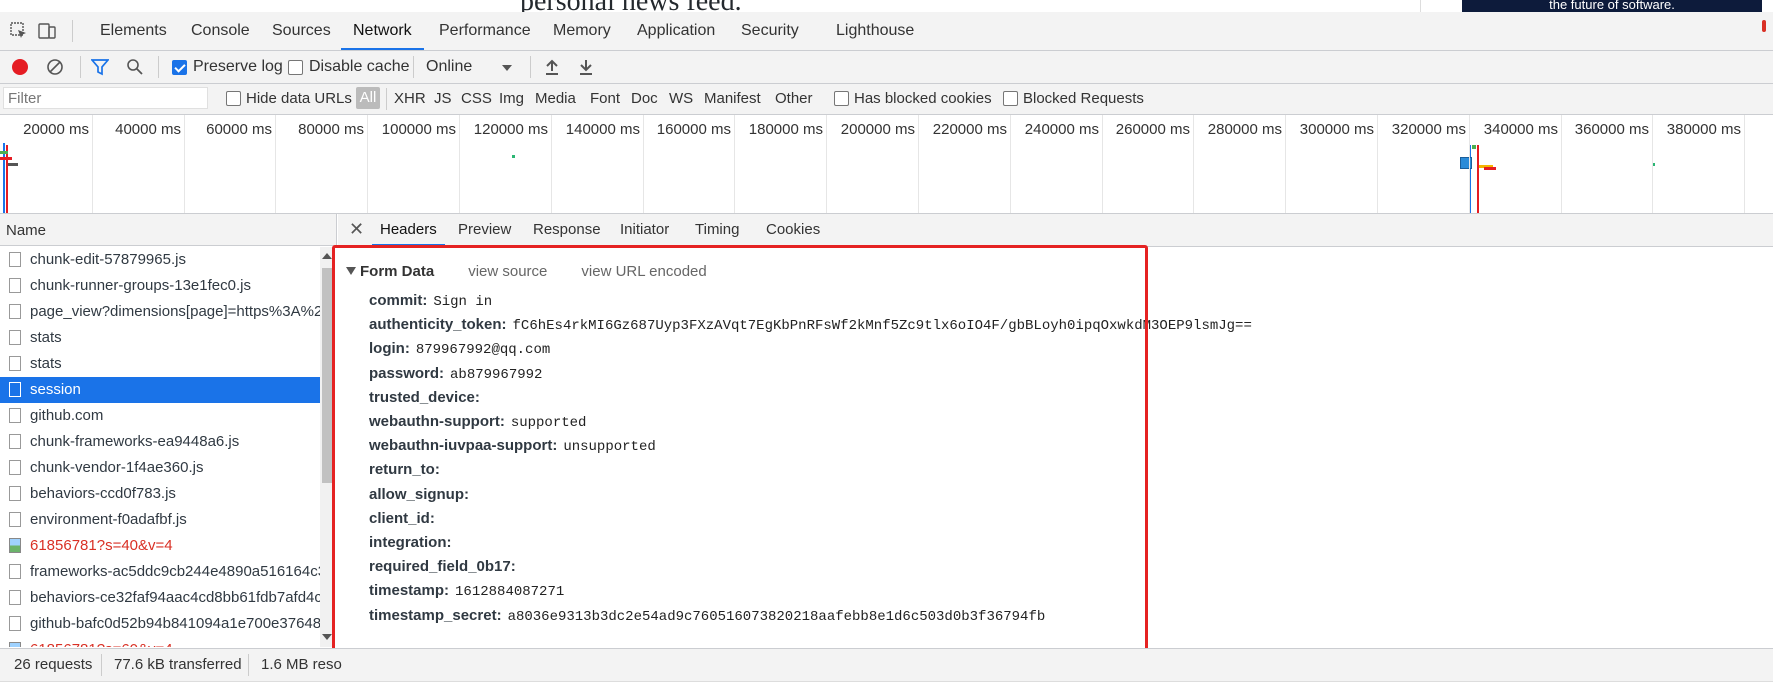  Describe the element at coordinates (1010, 98) in the screenshot. I see `blocked-requests-checkbox` at that location.